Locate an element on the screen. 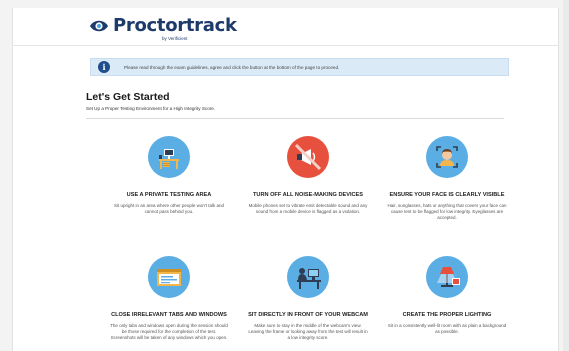  card-title: CLOSE IRRELEVANT TABS AND WINDOWS is located at coordinates (169, 315).